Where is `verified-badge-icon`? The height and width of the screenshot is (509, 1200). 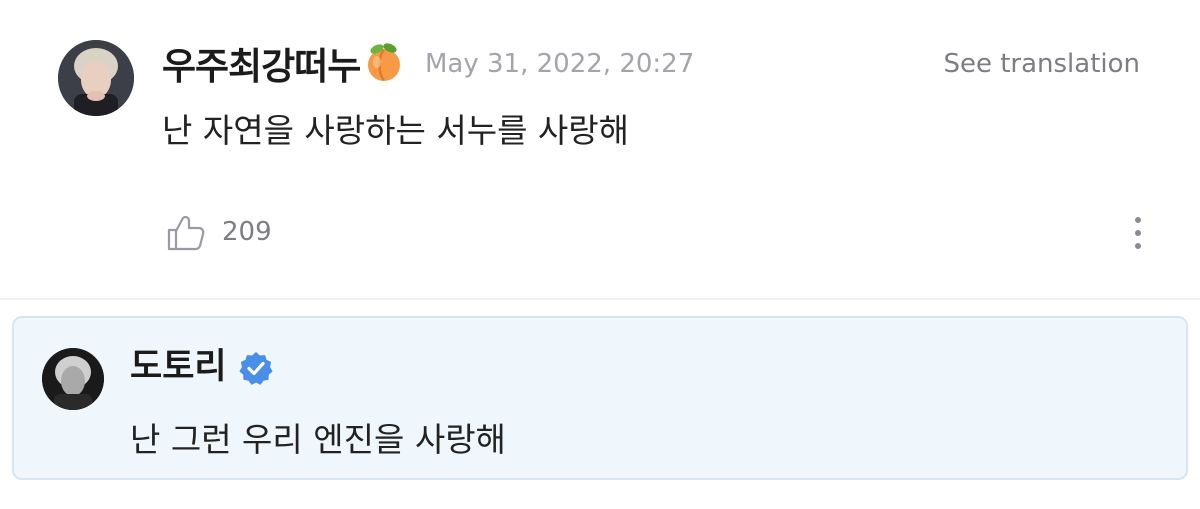 verified-badge-icon is located at coordinates (256, 368).